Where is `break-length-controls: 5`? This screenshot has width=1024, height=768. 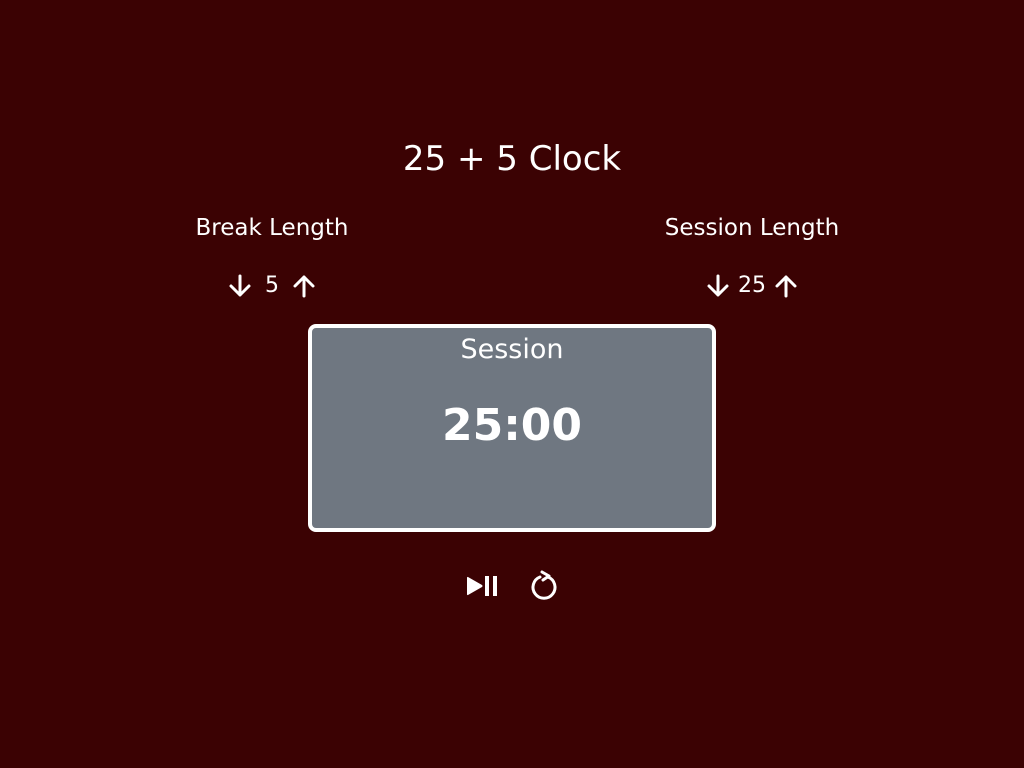
break-length-controls: 5 is located at coordinates (272, 286).